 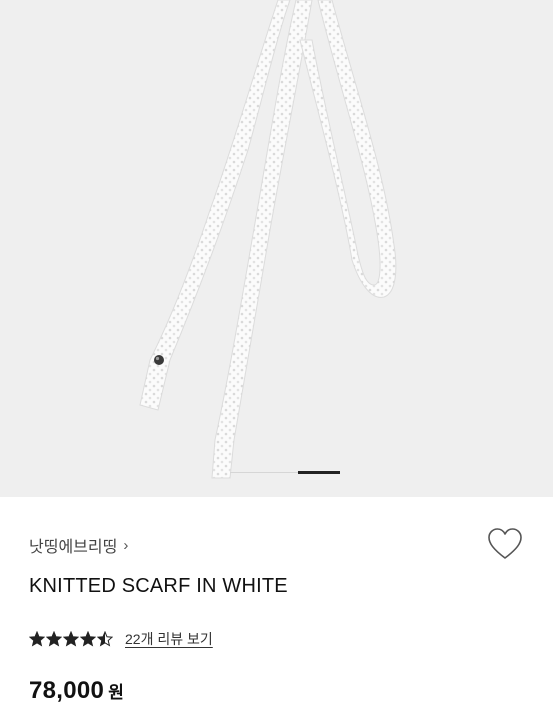 I want to click on brand-link: 낫띵에브리띵 ›, so click(x=78, y=545).